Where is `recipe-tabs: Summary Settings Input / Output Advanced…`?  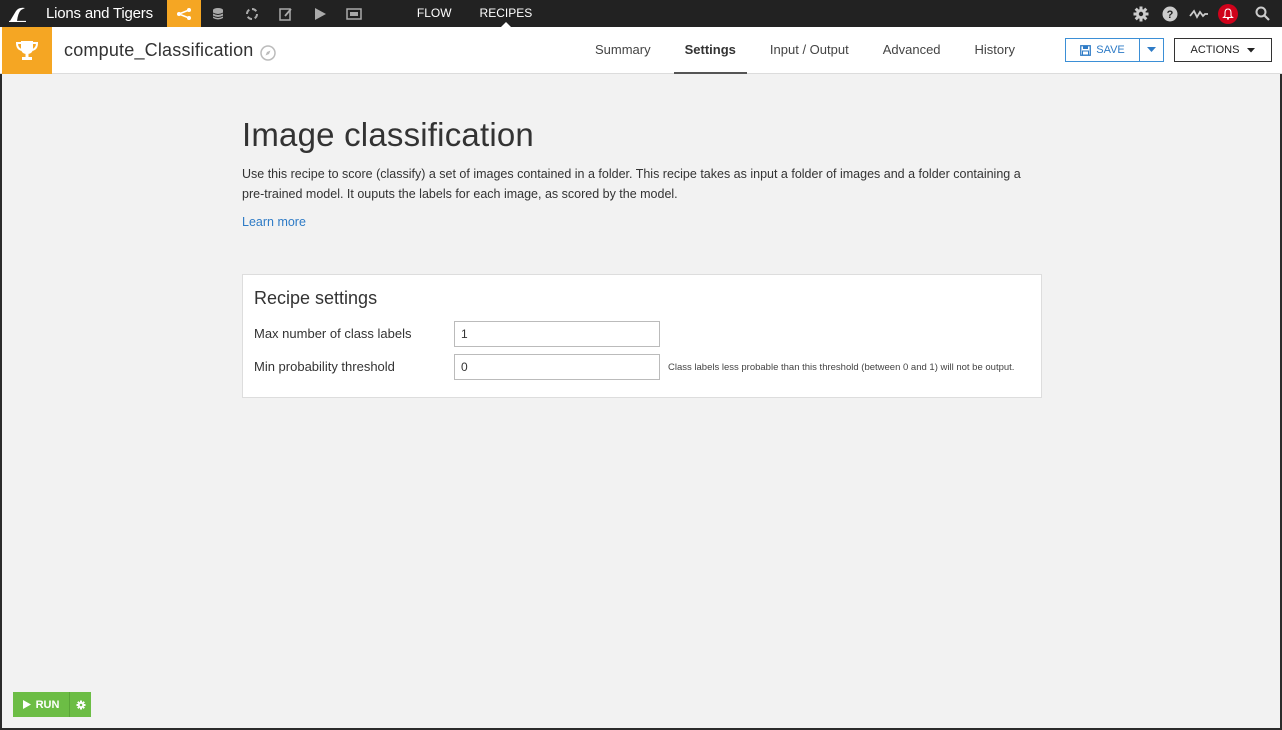 recipe-tabs: Summary Settings Input / Output Advanced… is located at coordinates (811, 50).